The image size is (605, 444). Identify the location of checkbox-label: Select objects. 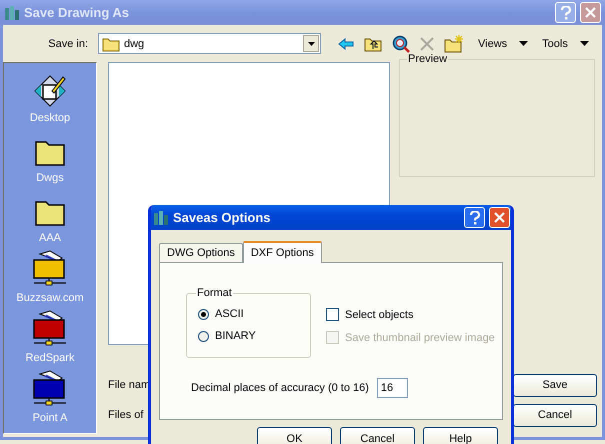
(379, 314).